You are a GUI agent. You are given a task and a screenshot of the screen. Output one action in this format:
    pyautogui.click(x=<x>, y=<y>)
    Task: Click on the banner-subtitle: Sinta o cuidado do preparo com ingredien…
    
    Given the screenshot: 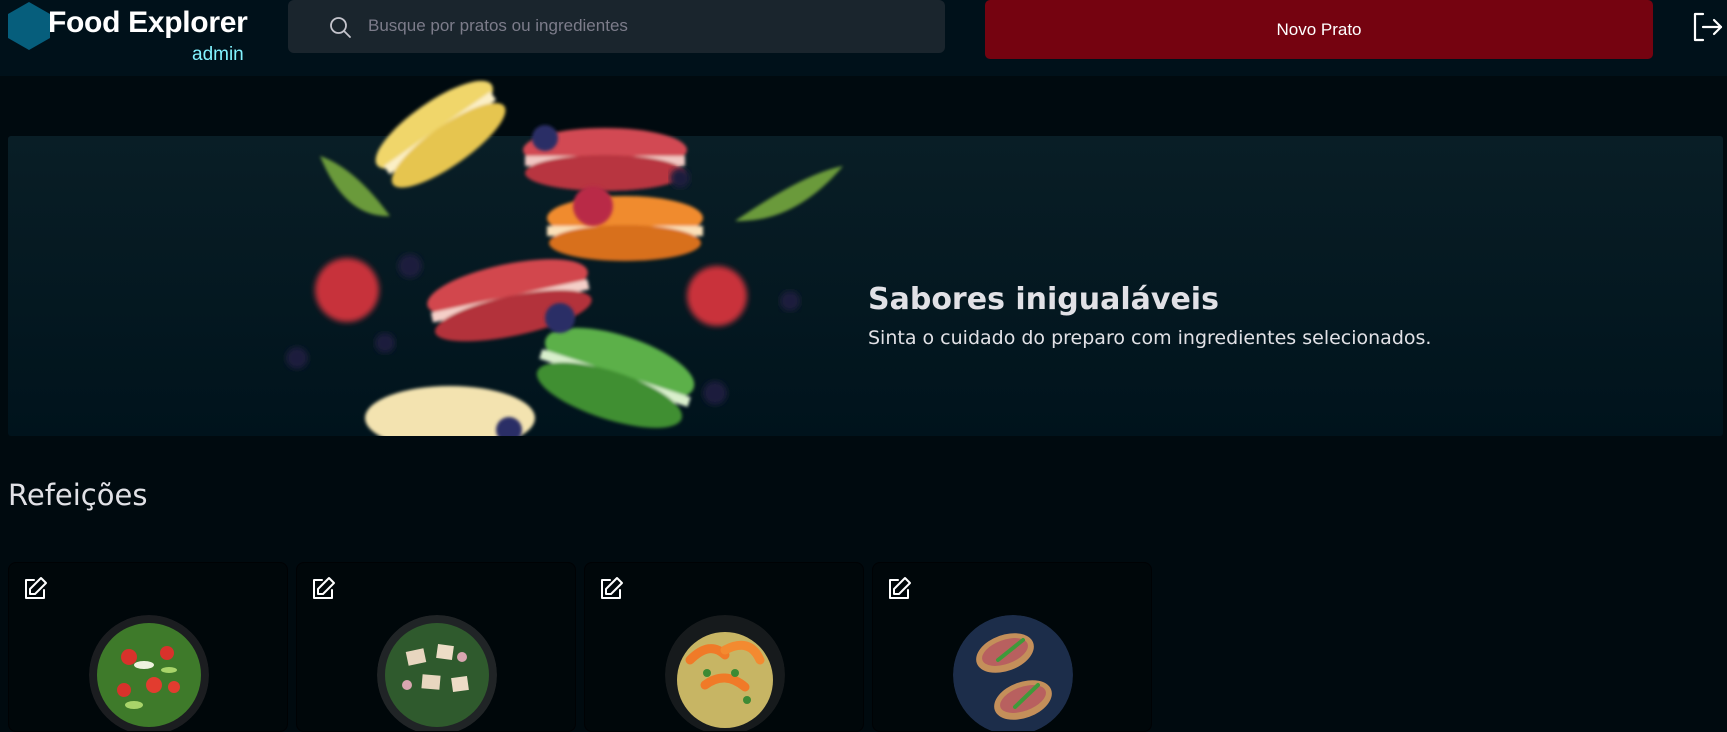 What is the action you would take?
    pyautogui.click(x=1150, y=338)
    